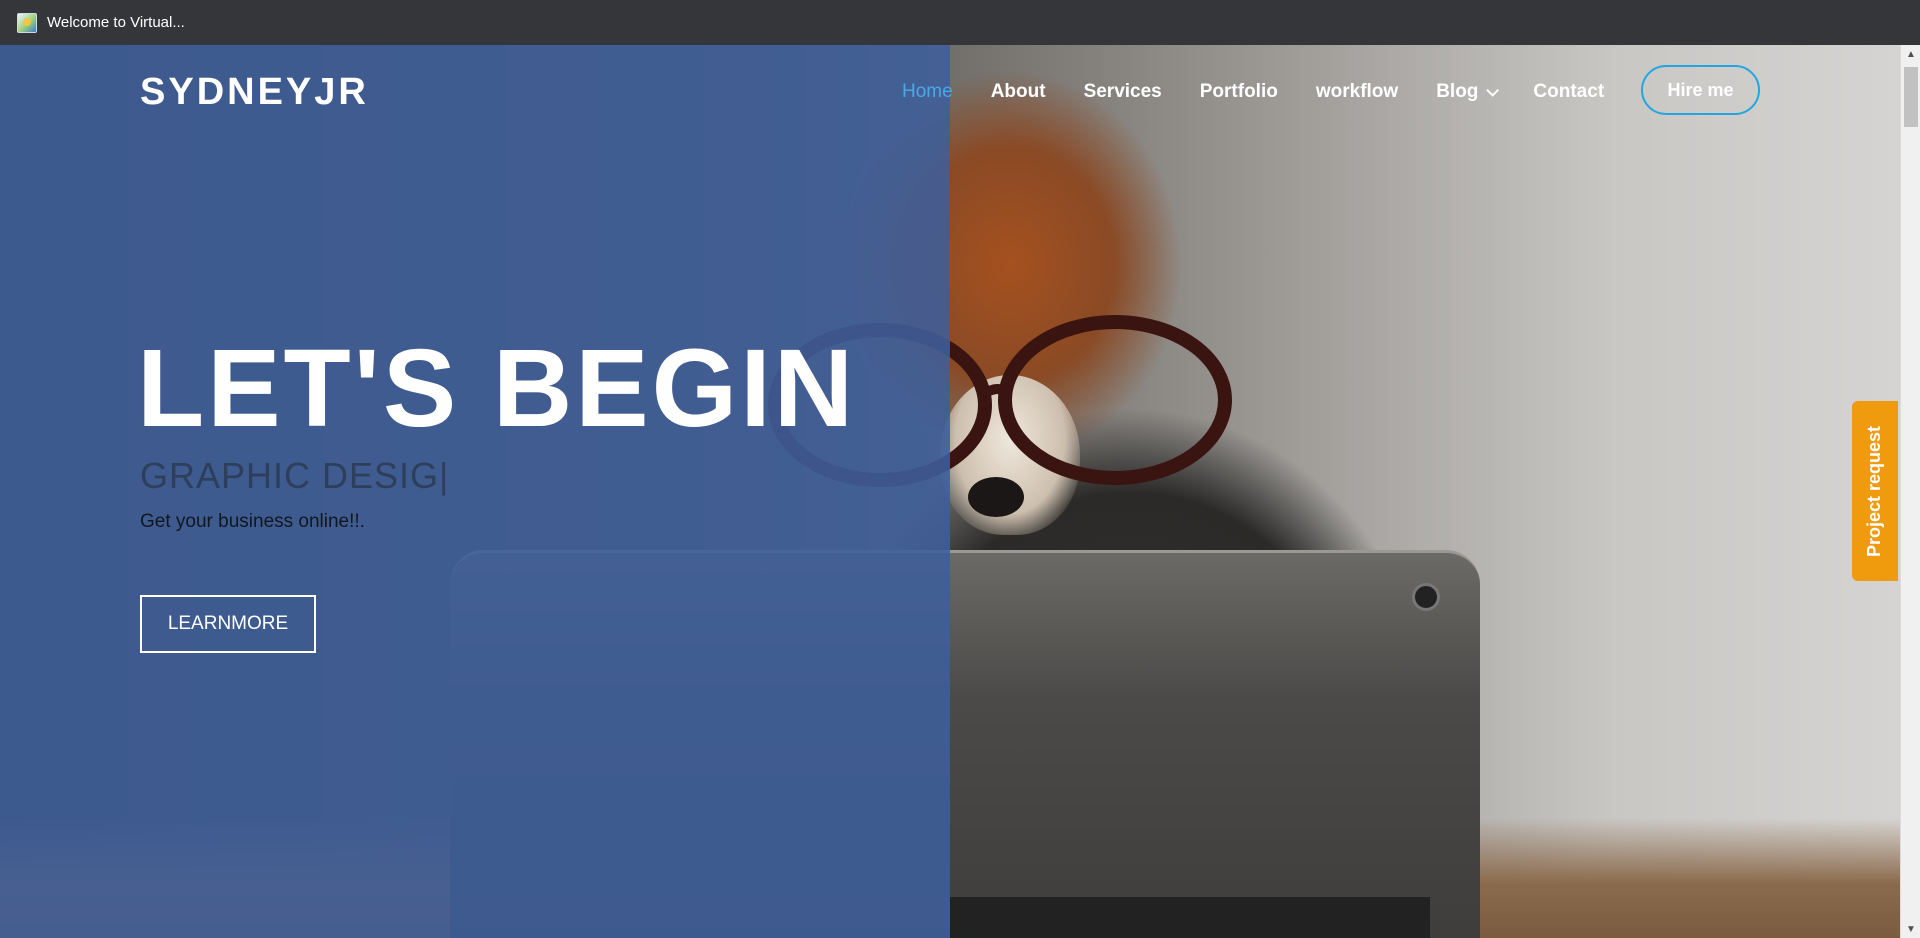  Describe the element at coordinates (1700, 90) in the screenshot. I see `hire-me-button: Hire me` at that location.